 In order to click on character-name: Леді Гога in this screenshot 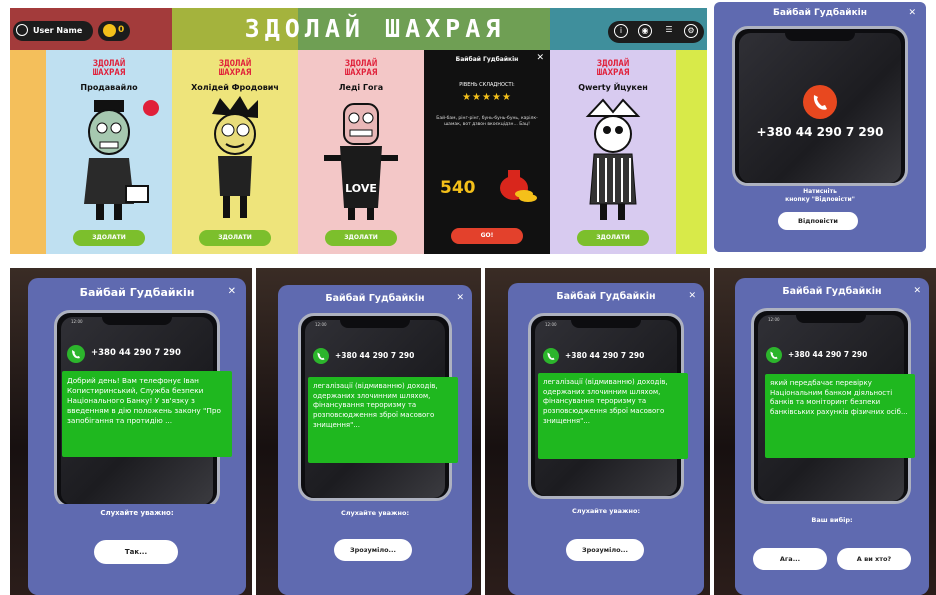, I will do `click(361, 87)`.